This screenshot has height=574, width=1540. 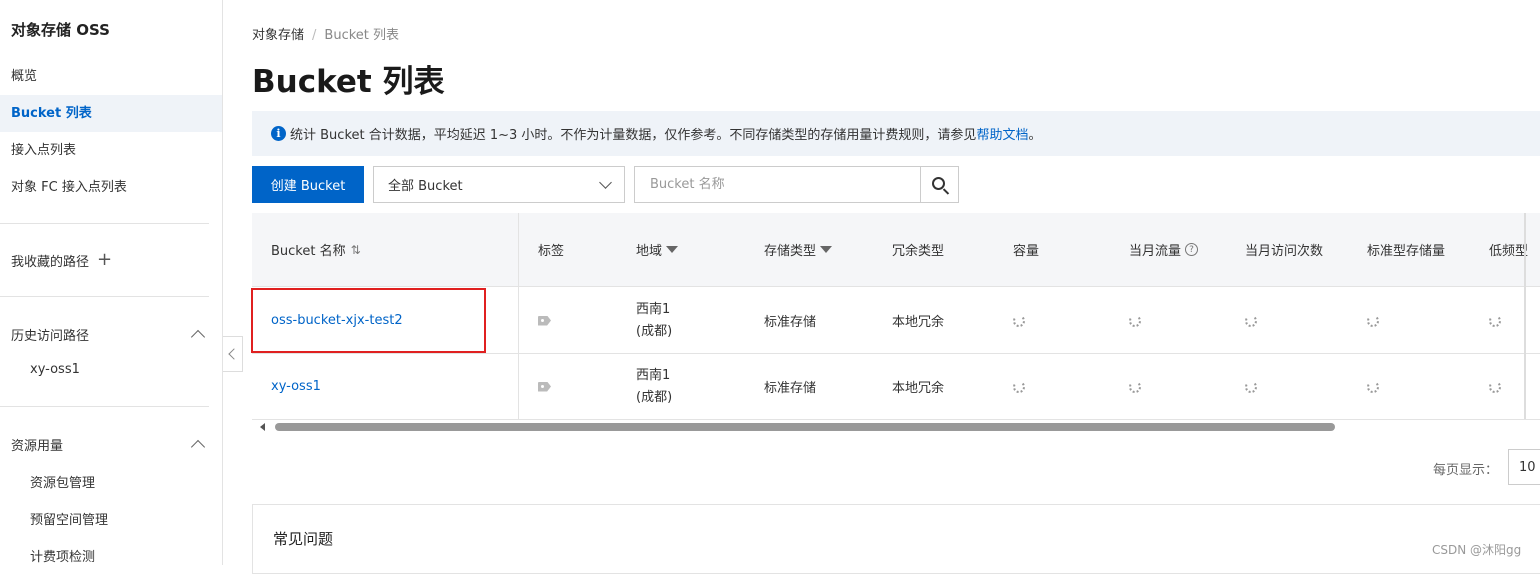 What do you see at coordinates (1002, 133) in the screenshot?
I see `help-doc-link: 帮助文档` at bounding box center [1002, 133].